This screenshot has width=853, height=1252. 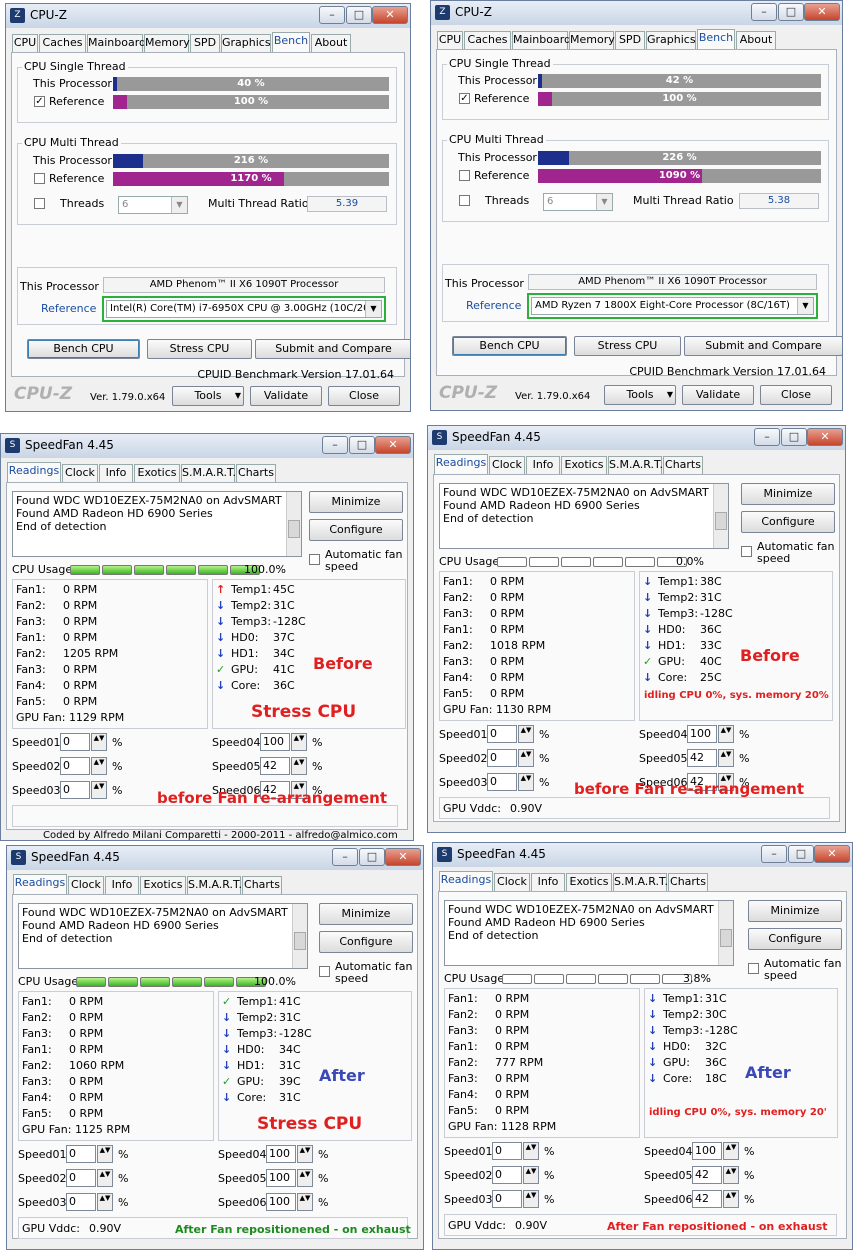 What do you see at coordinates (83, 349) in the screenshot?
I see `bench-cpu-button: Bench CPU` at bounding box center [83, 349].